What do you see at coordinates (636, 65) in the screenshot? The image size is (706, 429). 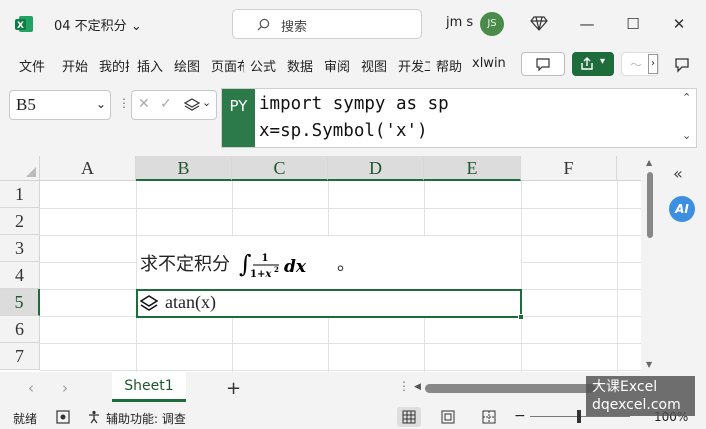 I see `activity-icon: 〜` at bounding box center [636, 65].